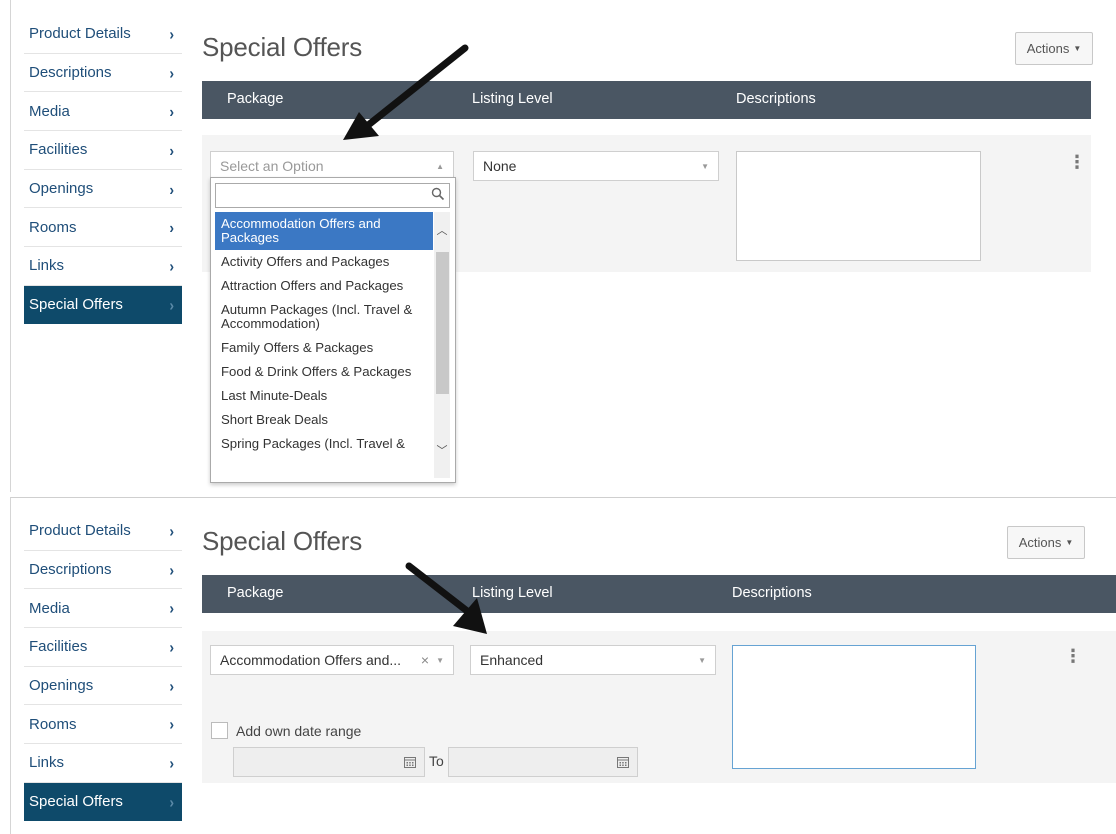 The image size is (1116, 834). I want to click on listing-level-select: Enhanced ▼, so click(593, 660).